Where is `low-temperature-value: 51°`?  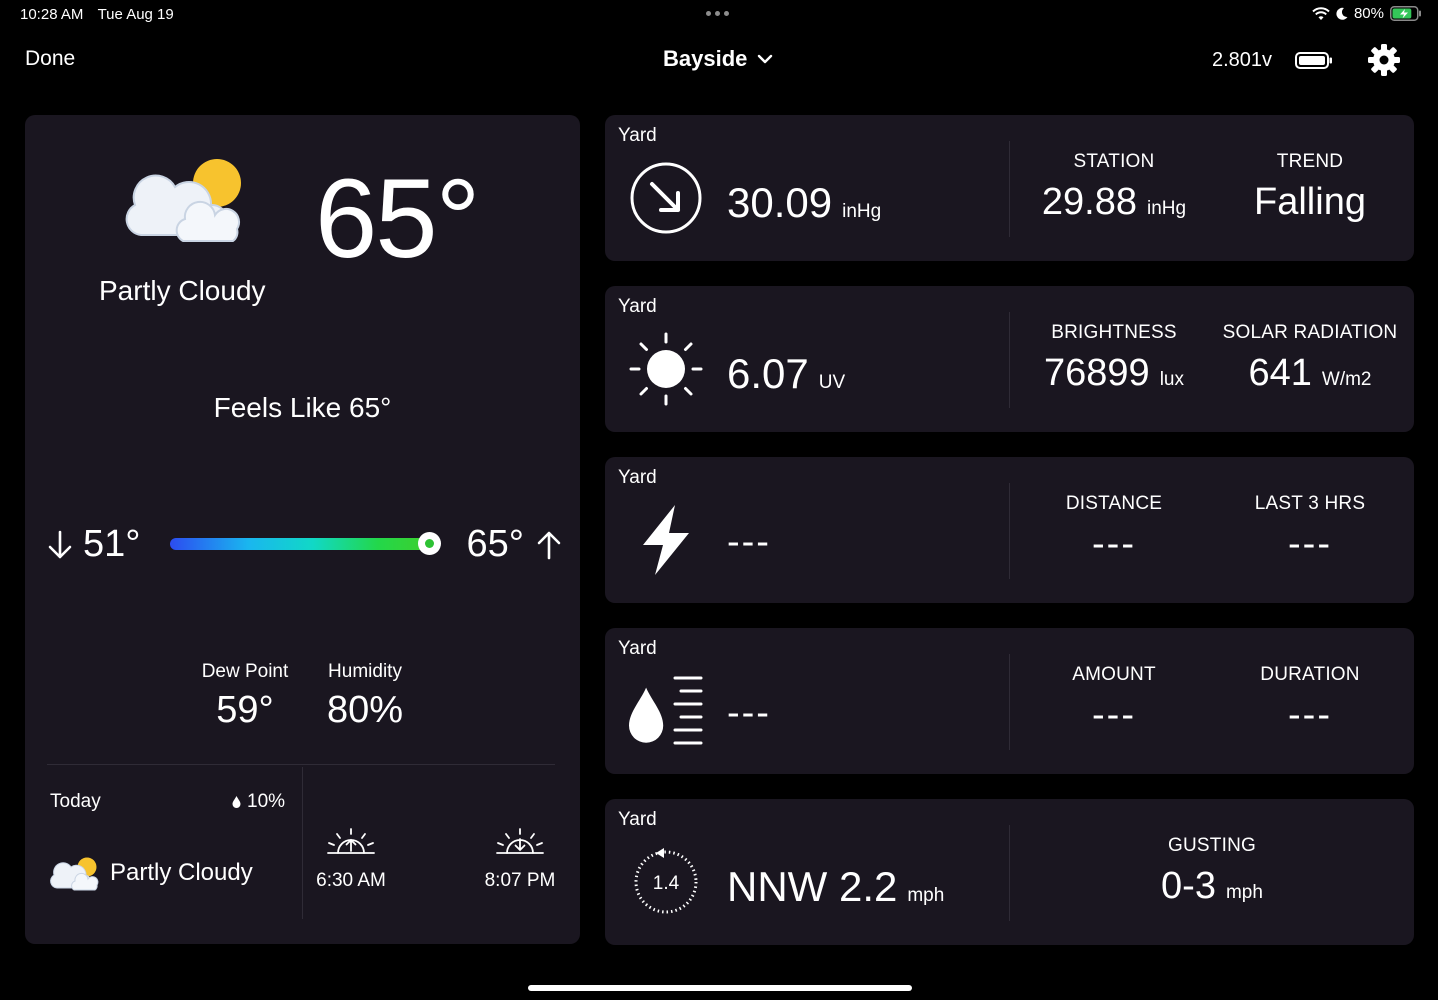 low-temperature-value: 51° is located at coordinates (112, 544).